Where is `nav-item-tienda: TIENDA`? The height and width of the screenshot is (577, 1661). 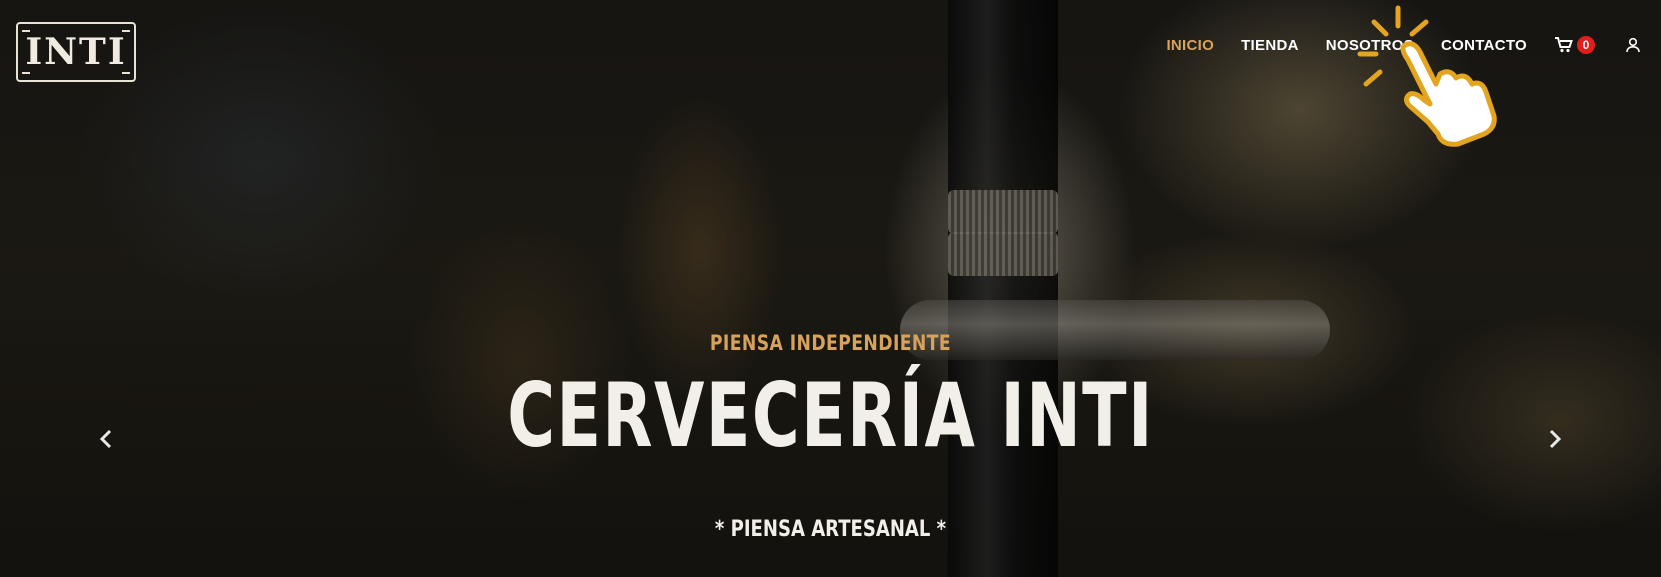 nav-item-tienda: TIENDA is located at coordinates (1270, 45).